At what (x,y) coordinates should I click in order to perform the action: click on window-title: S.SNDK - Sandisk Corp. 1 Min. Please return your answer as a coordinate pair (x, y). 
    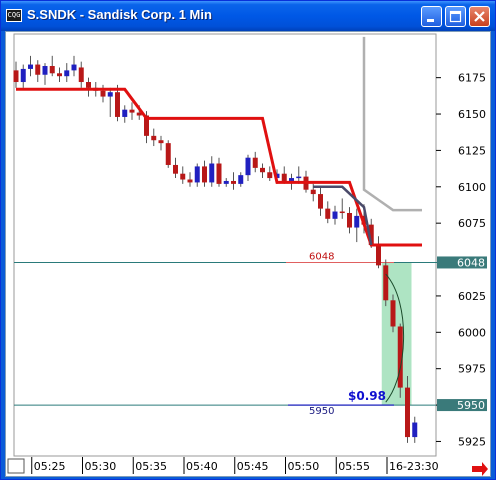
    Looking at the image, I should click on (119, 14).